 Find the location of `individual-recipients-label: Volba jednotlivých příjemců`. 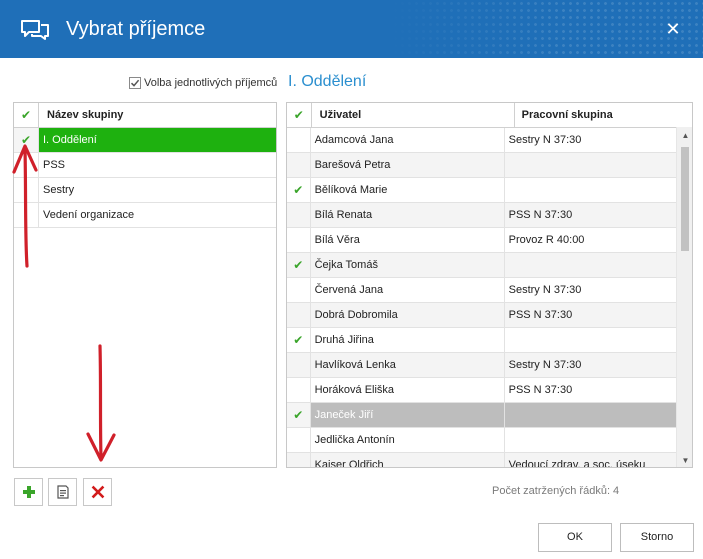

individual-recipients-label: Volba jednotlivých příjemců is located at coordinates (211, 83).